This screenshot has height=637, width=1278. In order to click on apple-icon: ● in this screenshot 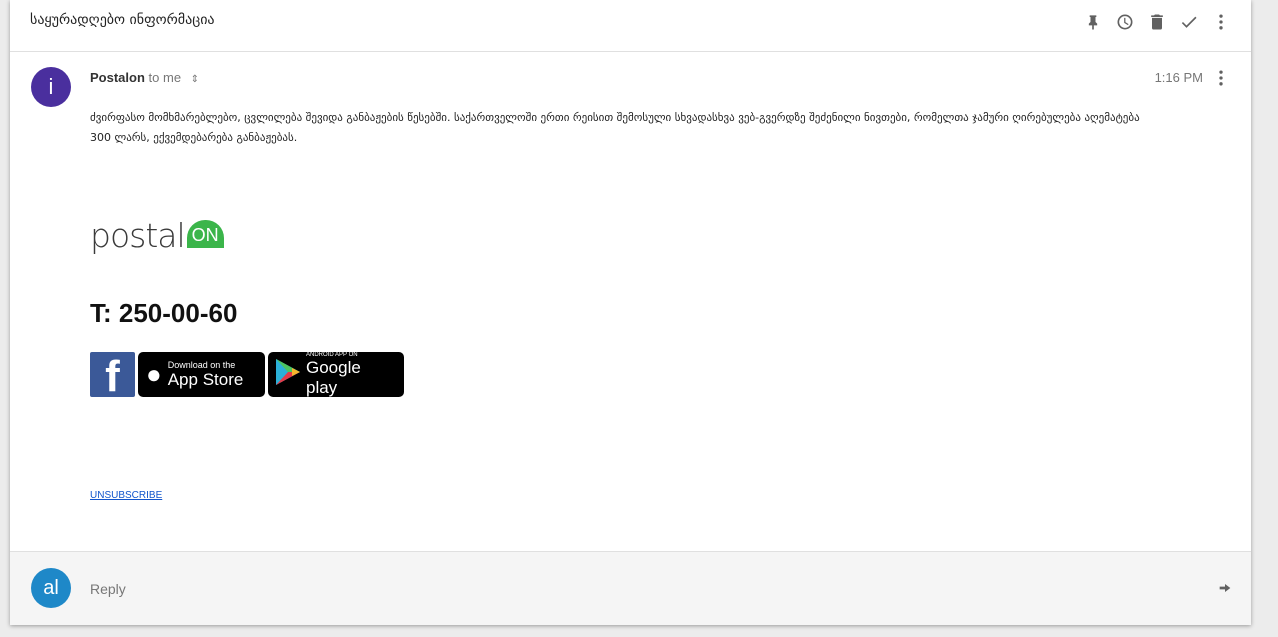, I will do `click(154, 374)`.